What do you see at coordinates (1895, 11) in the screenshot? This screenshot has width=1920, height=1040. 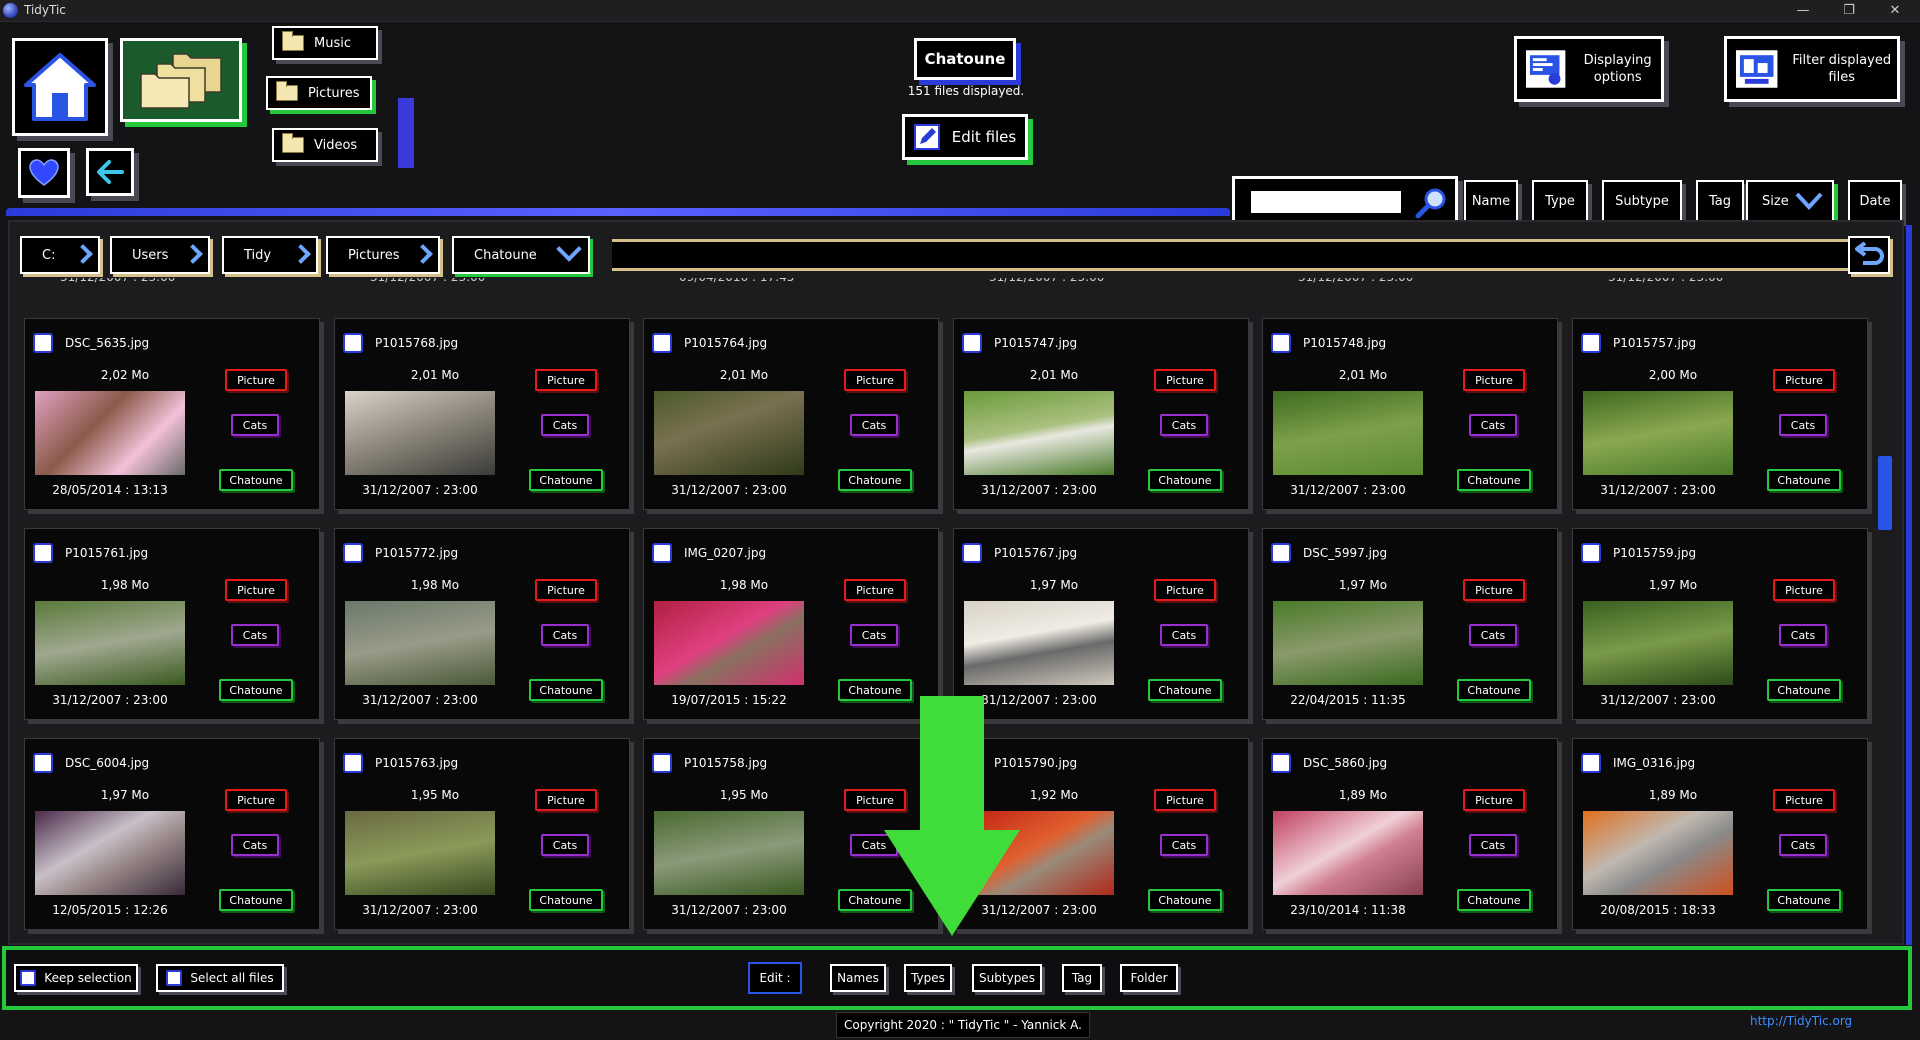 I see `close-button: ✕` at bounding box center [1895, 11].